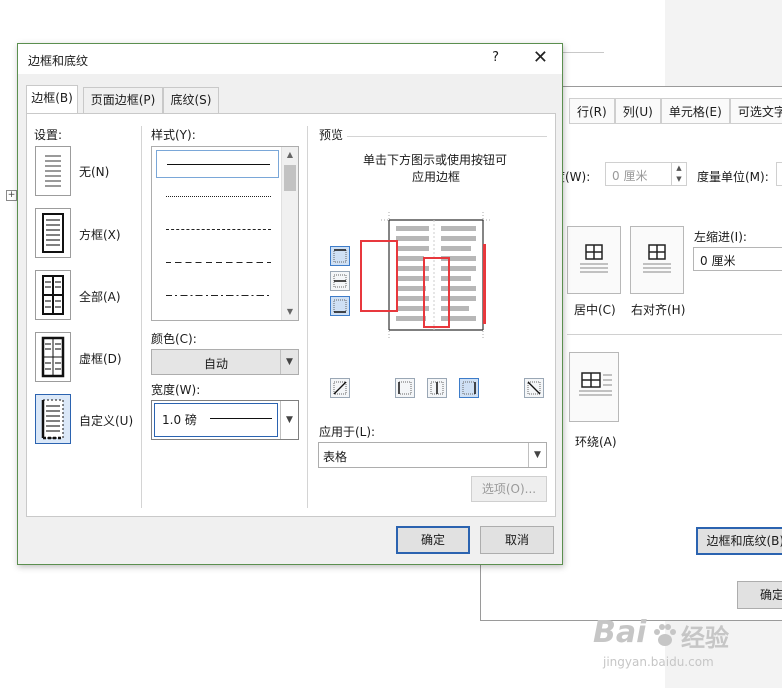 The image size is (782, 688). Describe the element at coordinates (53, 233) in the screenshot. I see `setting-box-icon` at that location.